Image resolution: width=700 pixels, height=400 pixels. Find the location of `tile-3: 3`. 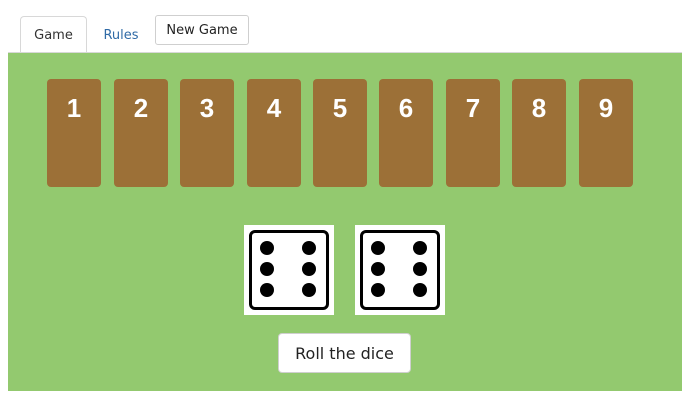

tile-3: 3 is located at coordinates (207, 133).